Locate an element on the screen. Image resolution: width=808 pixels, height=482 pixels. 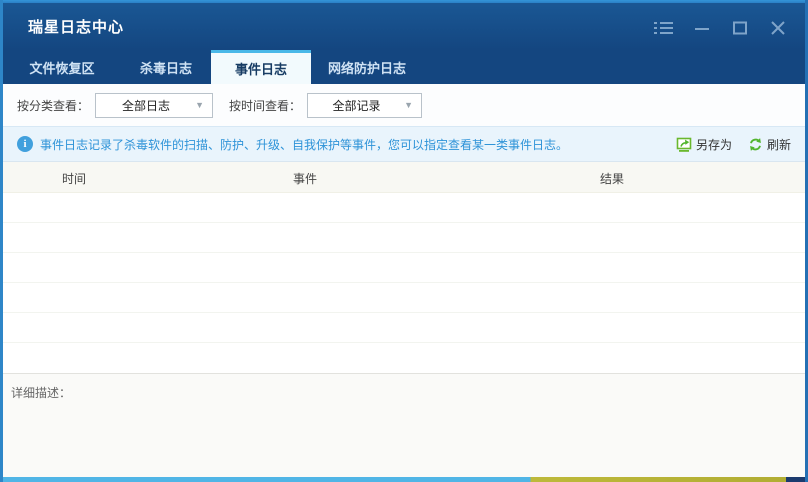
tab-network-protection-log: 网络防护日志 is located at coordinates (367, 67).